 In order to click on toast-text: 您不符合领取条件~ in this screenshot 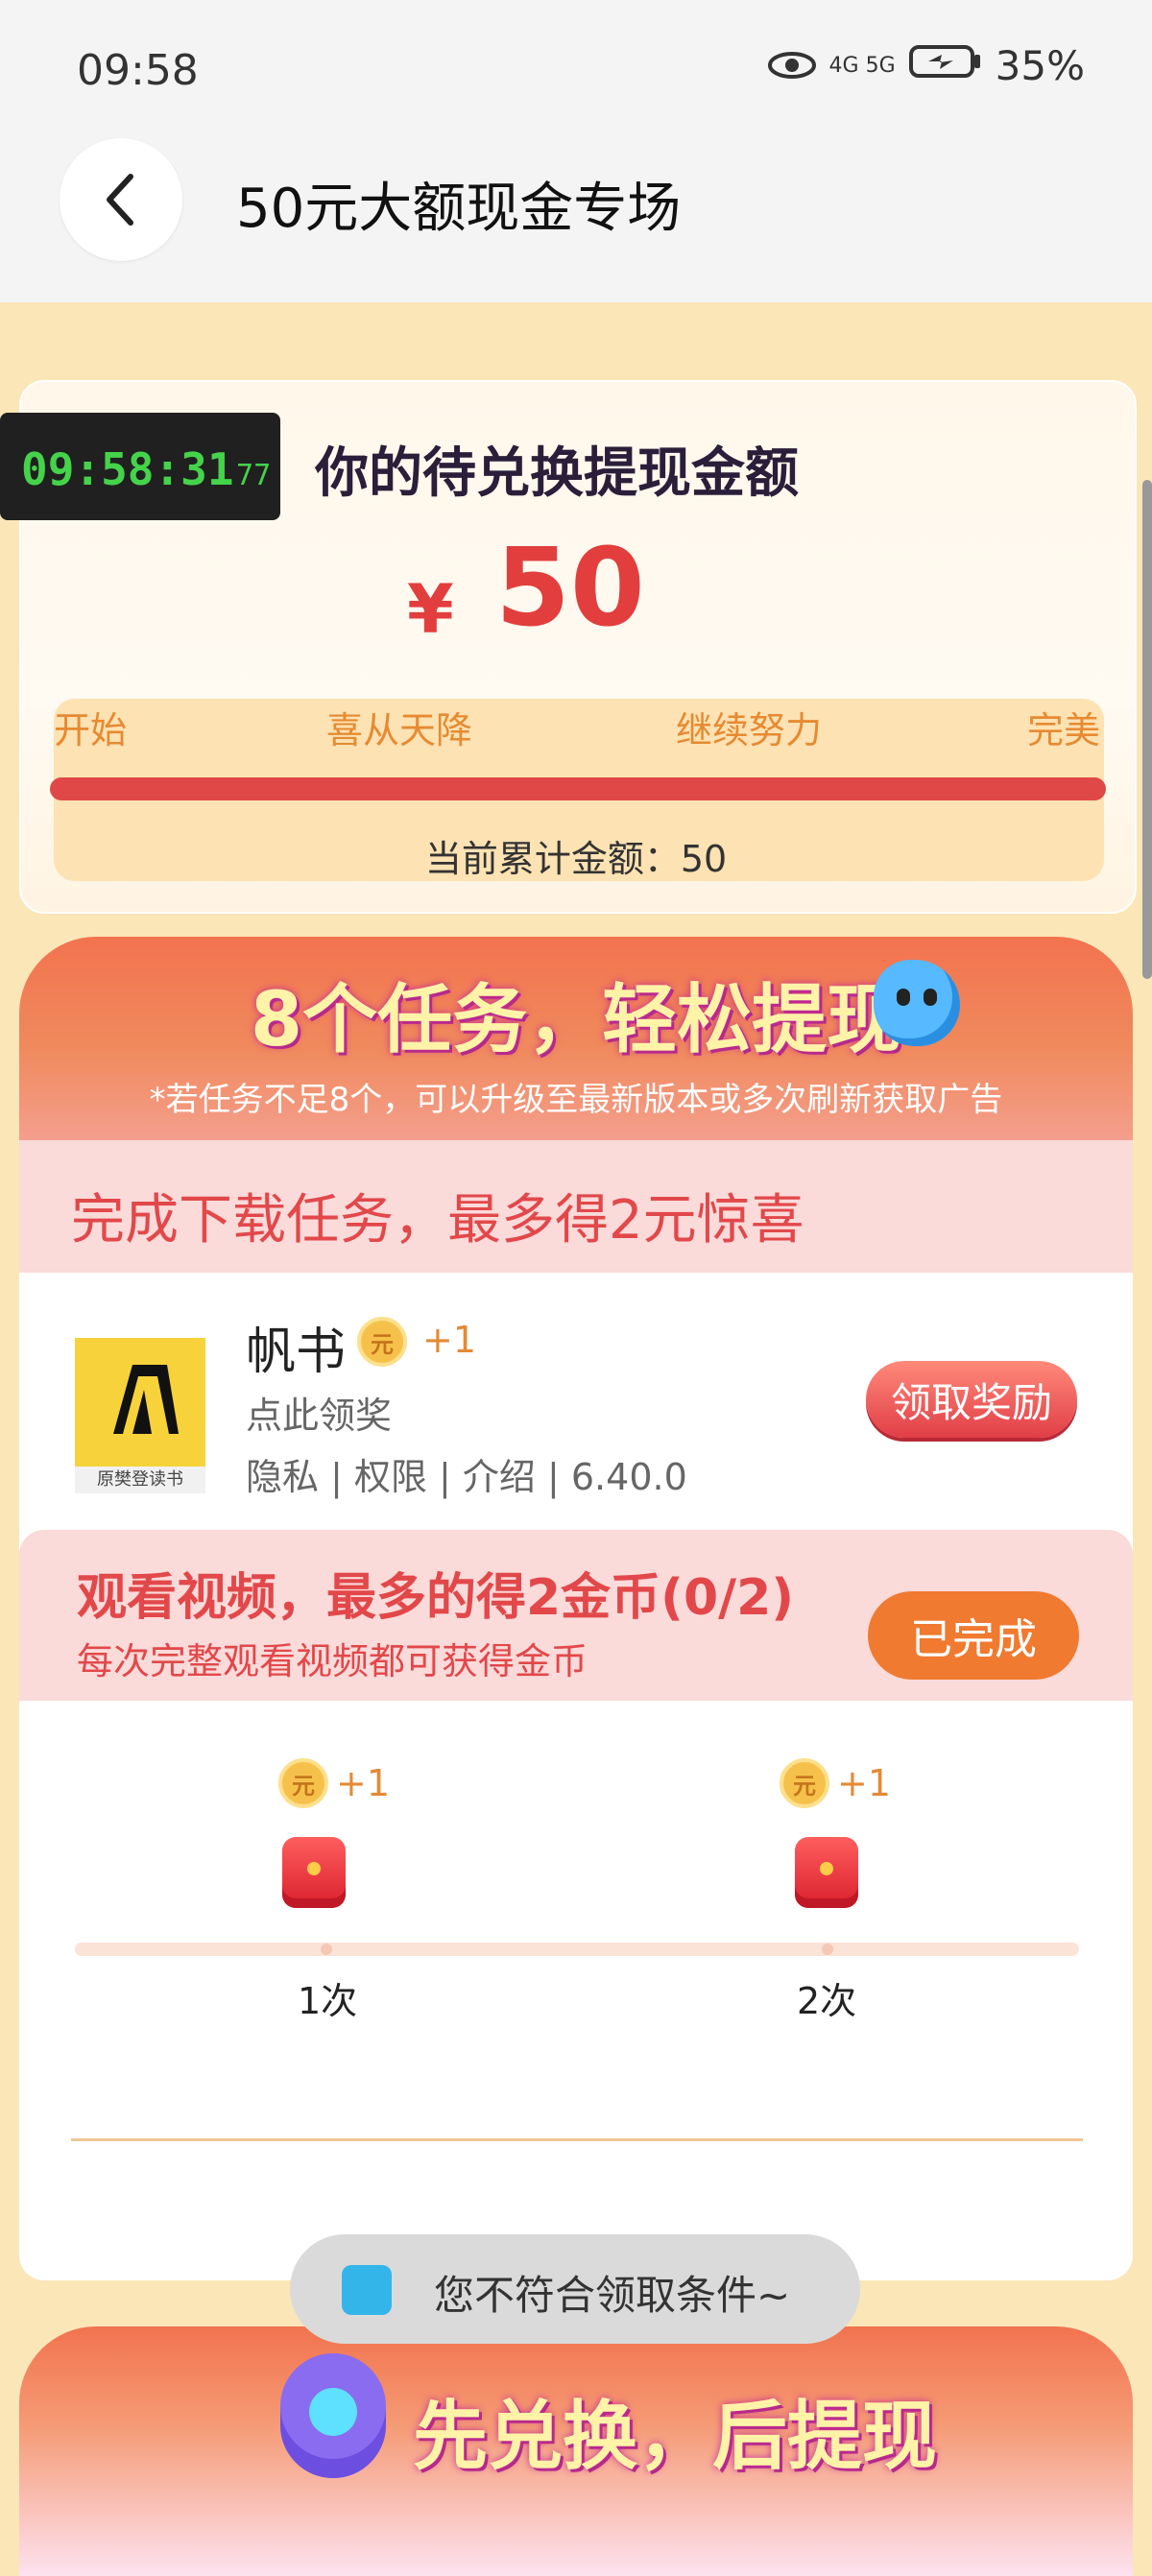, I will do `click(612, 2295)`.